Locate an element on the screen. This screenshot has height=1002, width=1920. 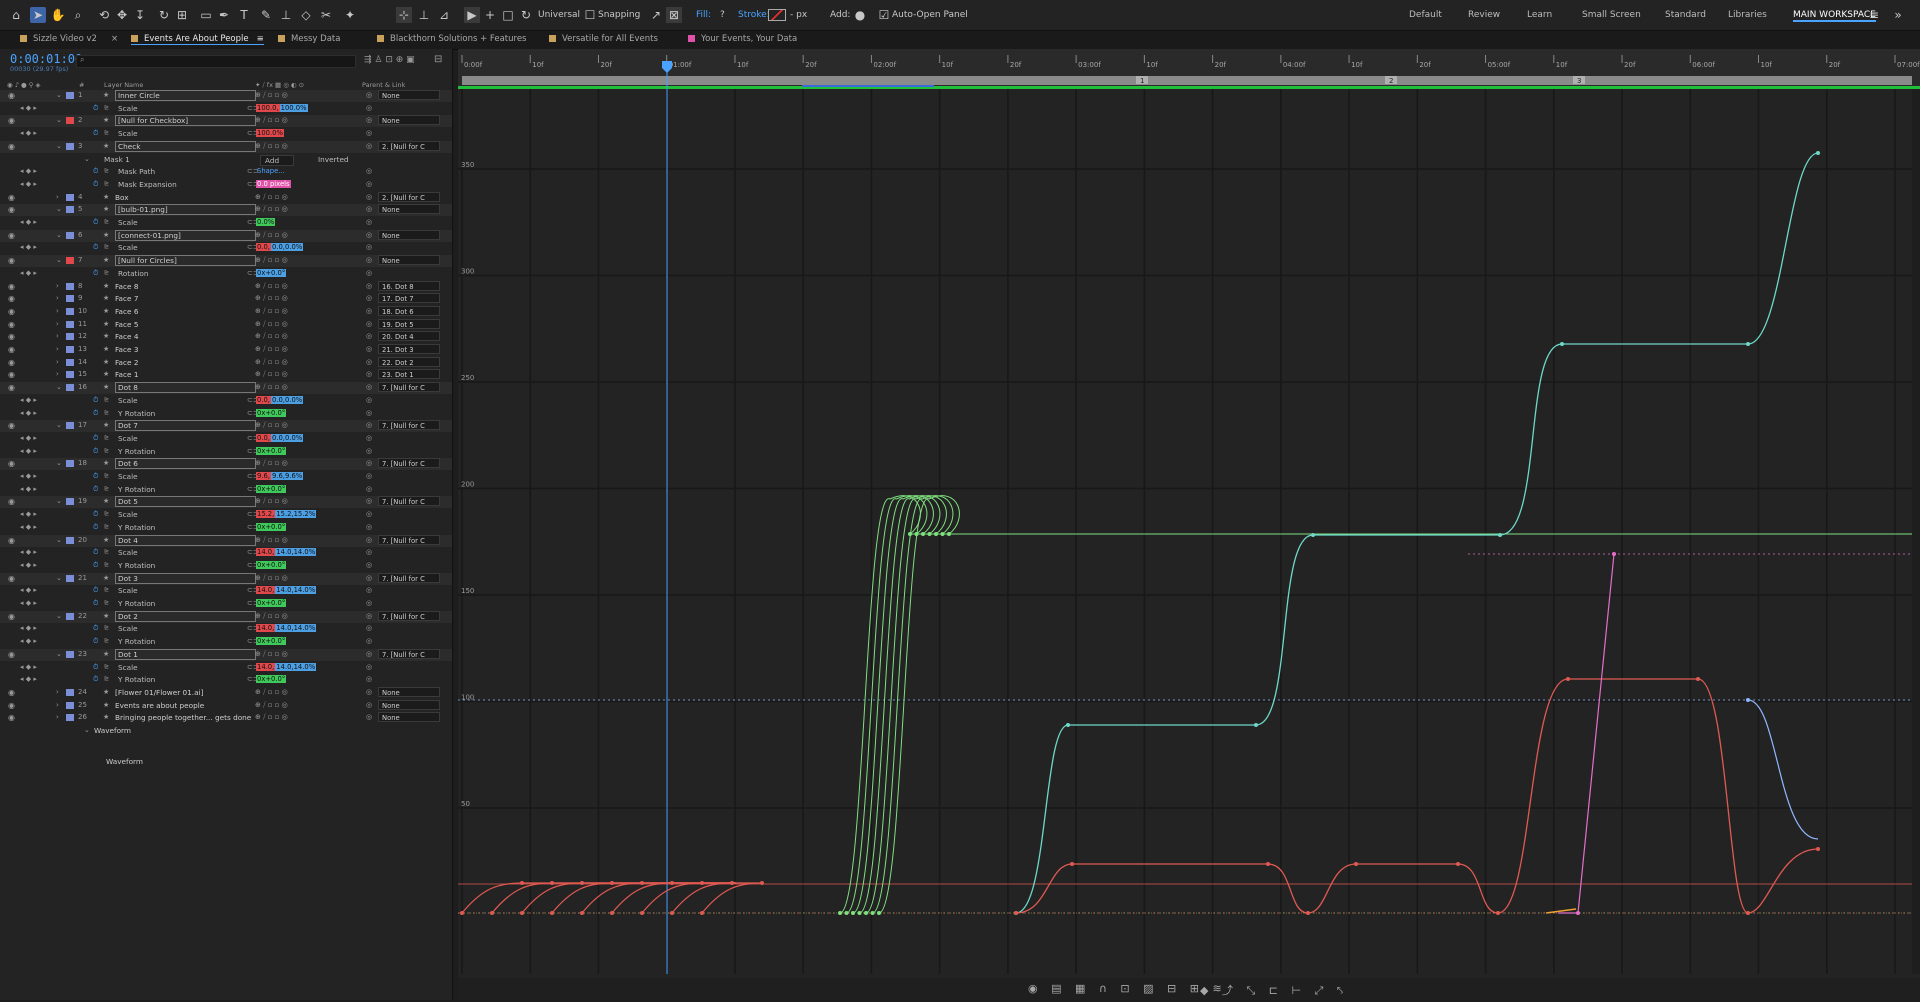
workspace-standard: Standard is located at coordinates (1685, 15).